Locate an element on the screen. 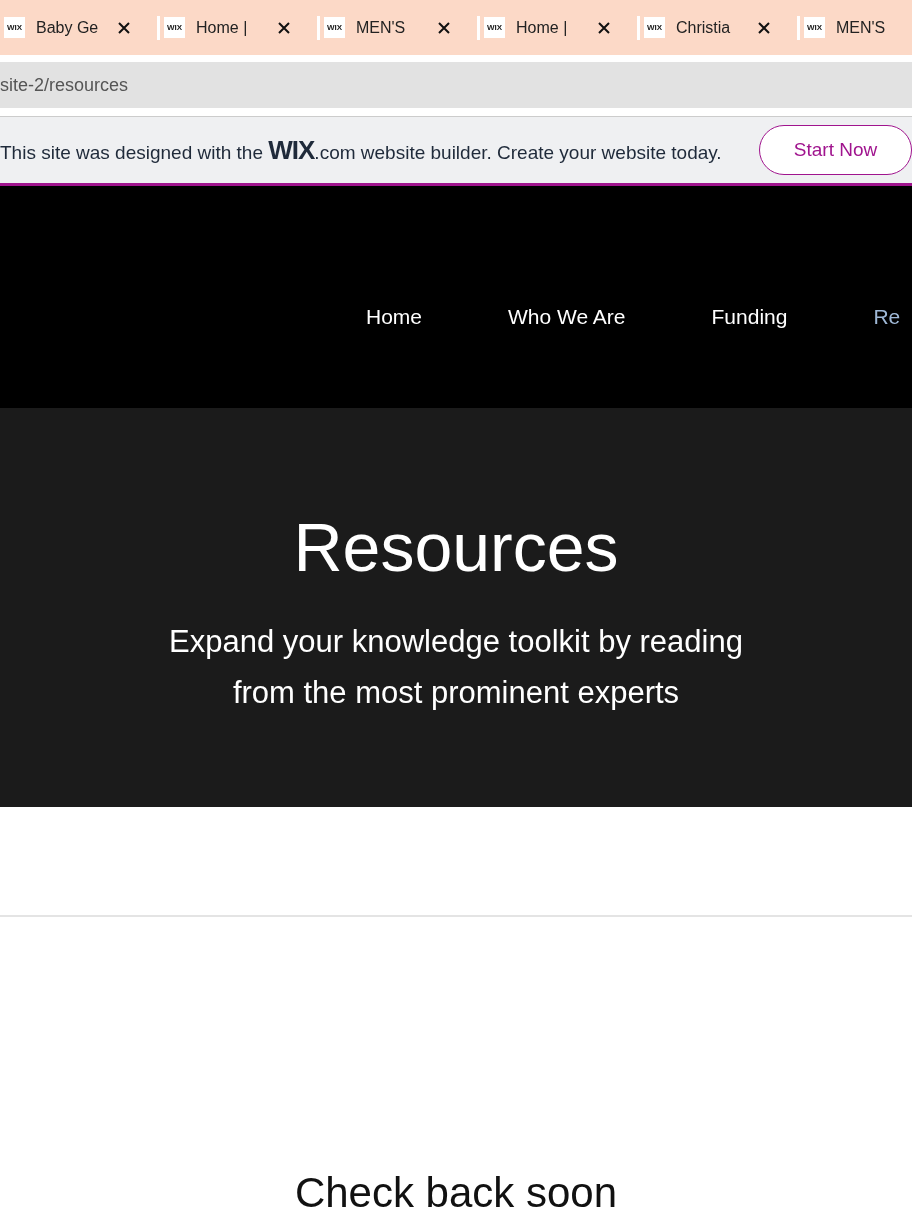  address-bar: site-2/resources is located at coordinates (456, 85).